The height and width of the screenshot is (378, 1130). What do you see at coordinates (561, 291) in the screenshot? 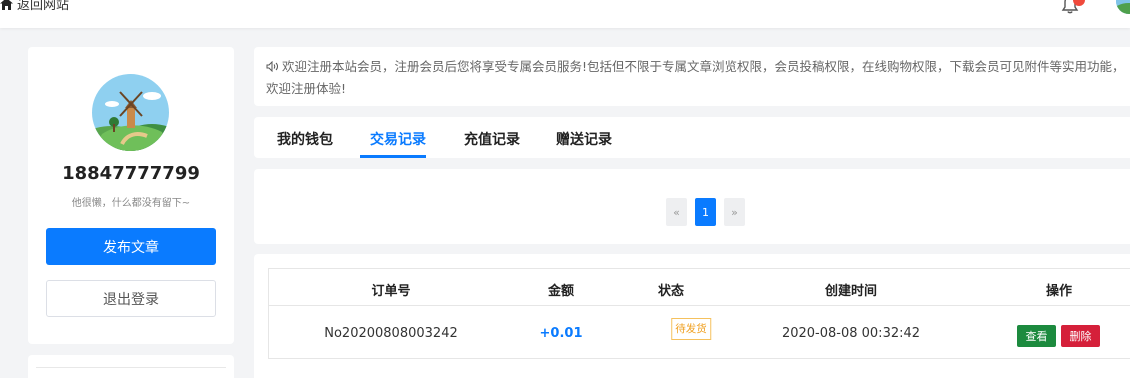
I see `column-header-amount: 金额` at bounding box center [561, 291].